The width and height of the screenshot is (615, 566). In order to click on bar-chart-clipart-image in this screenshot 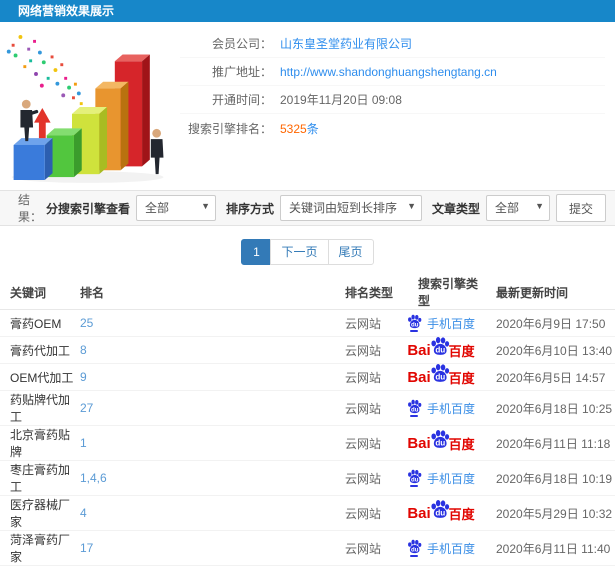, I will do `click(85, 109)`.